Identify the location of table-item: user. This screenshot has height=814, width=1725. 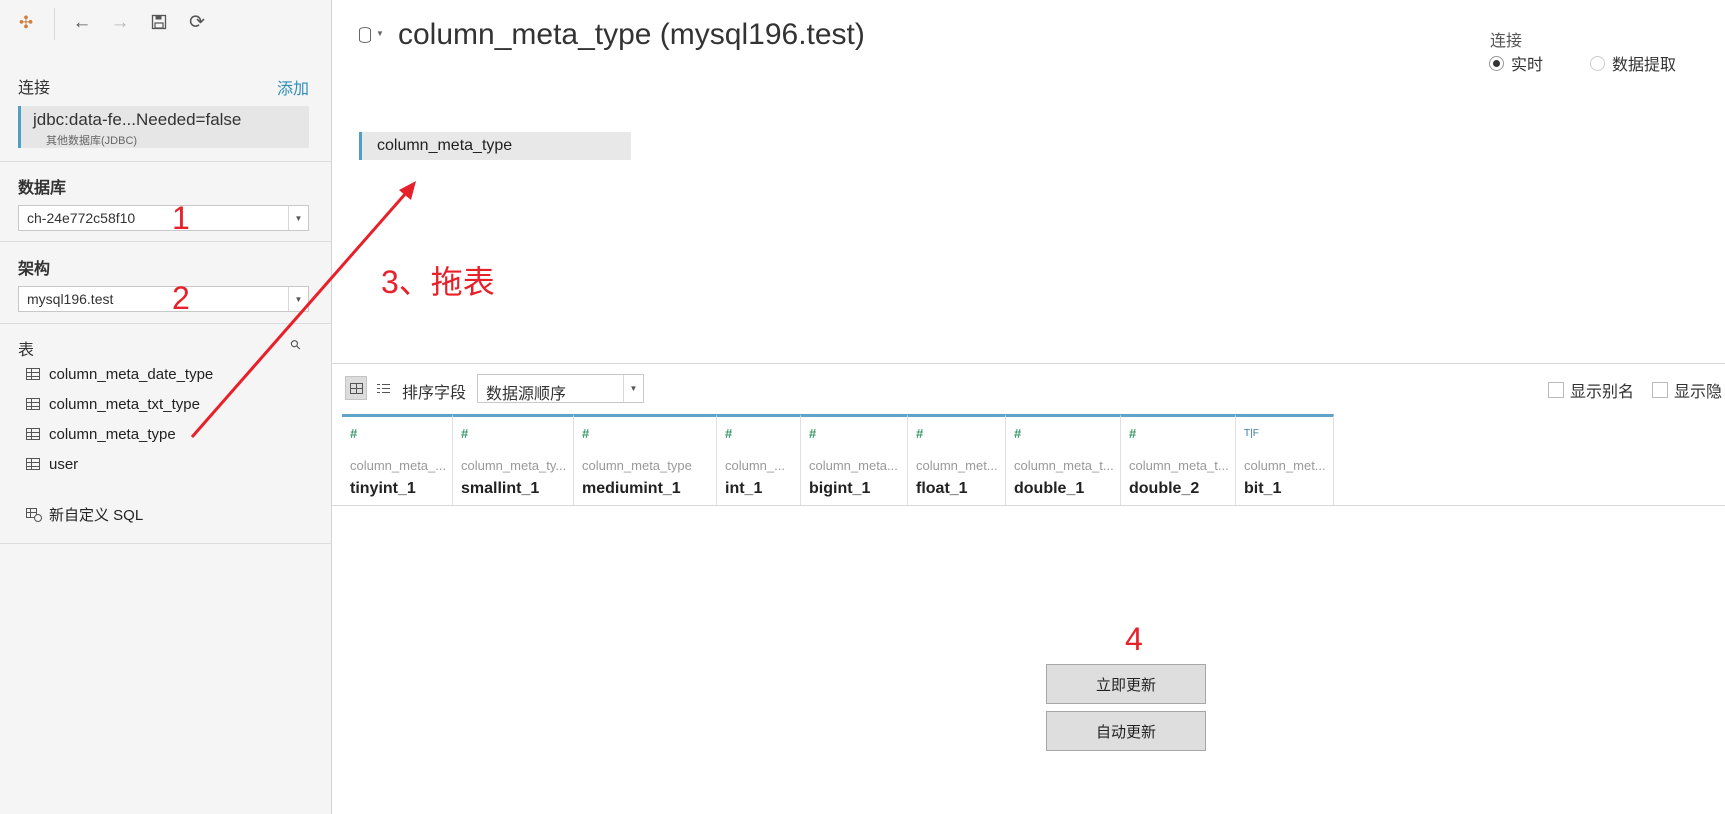
(52, 464).